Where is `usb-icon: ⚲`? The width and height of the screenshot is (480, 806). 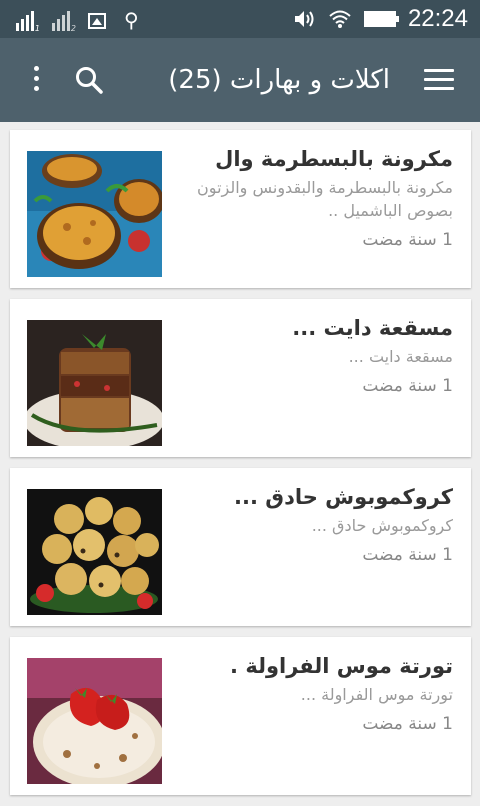 usb-icon: ⚲ is located at coordinates (131, 20).